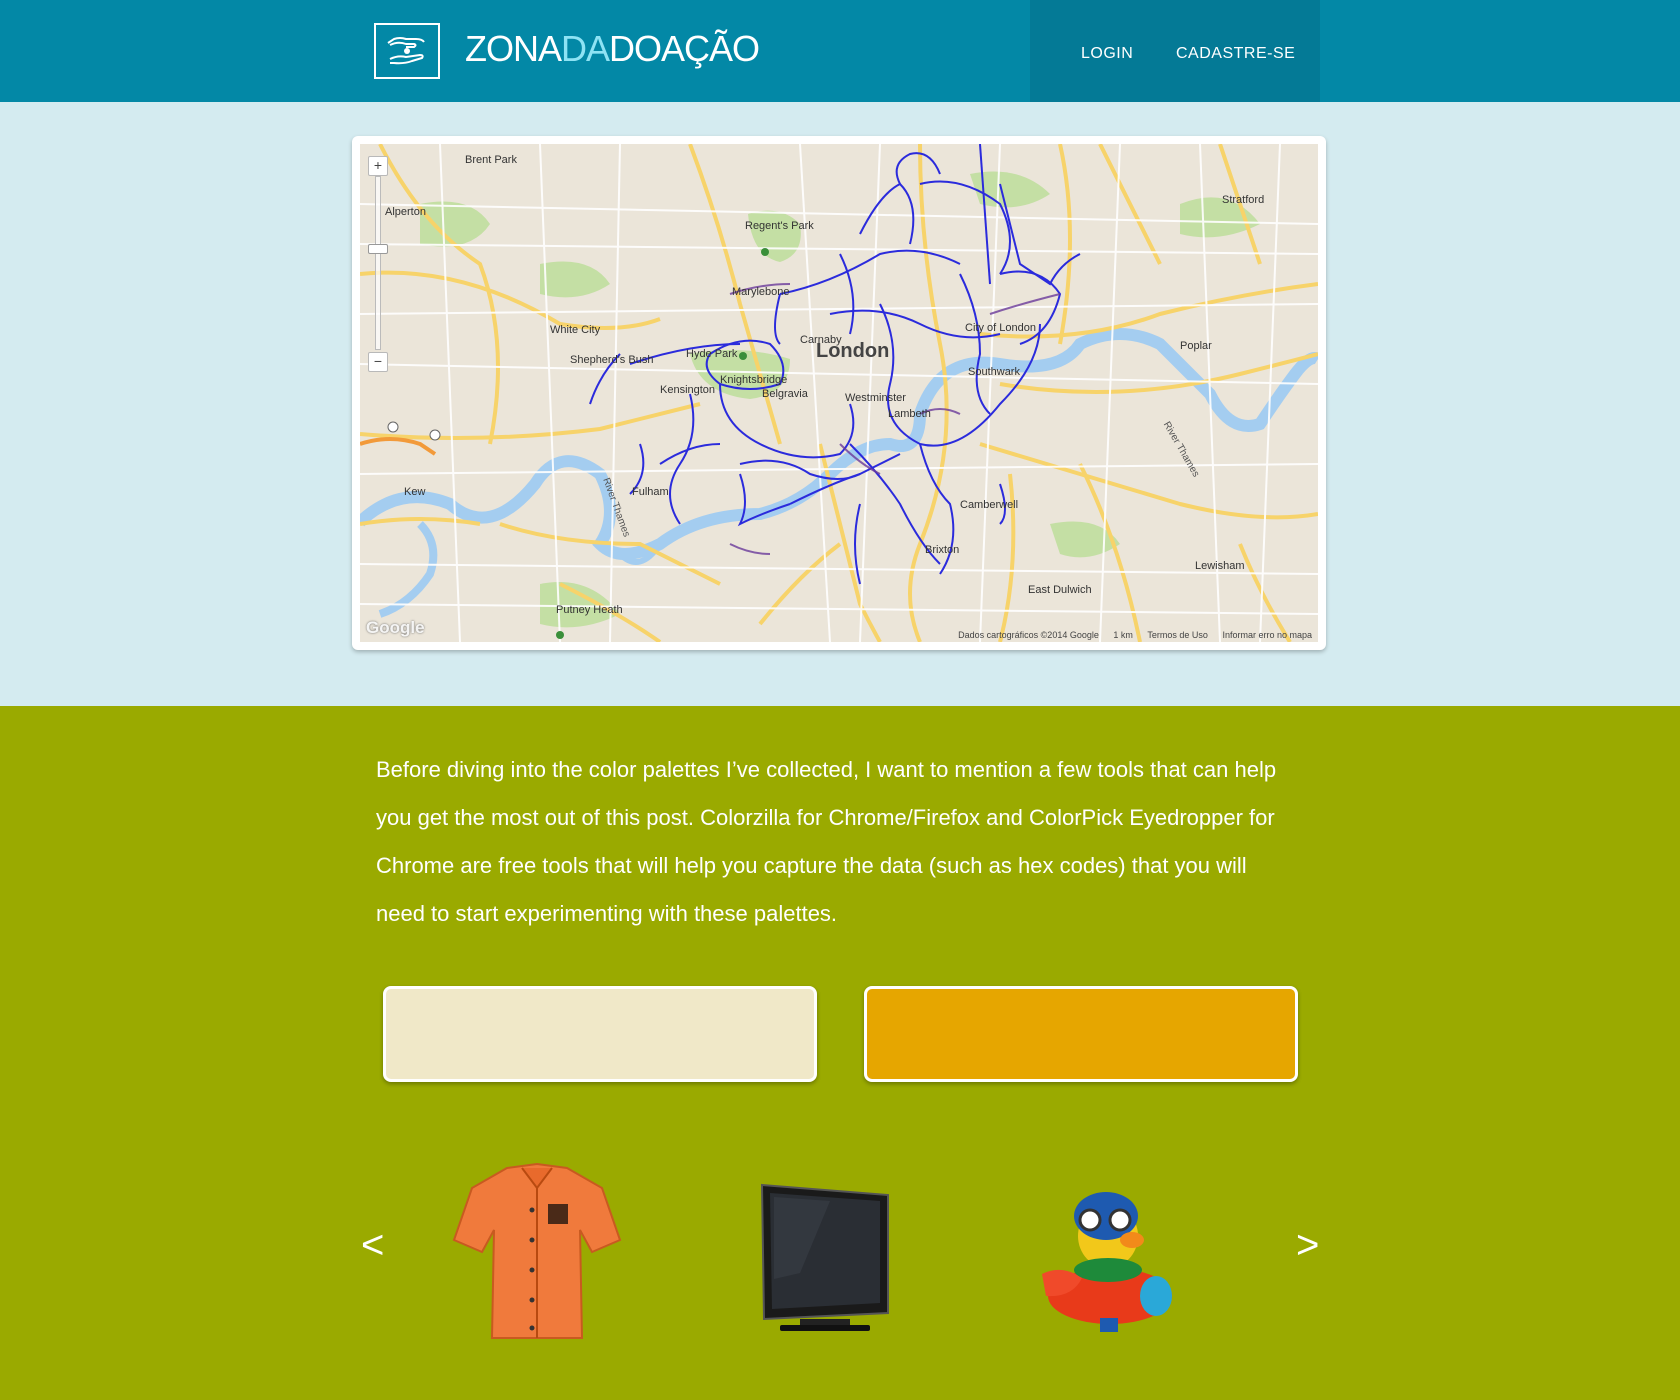  What do you see at coordinates (378, 263) in the screenshot?
I see `zoom-slider-track` at bounding box center [378, 263].